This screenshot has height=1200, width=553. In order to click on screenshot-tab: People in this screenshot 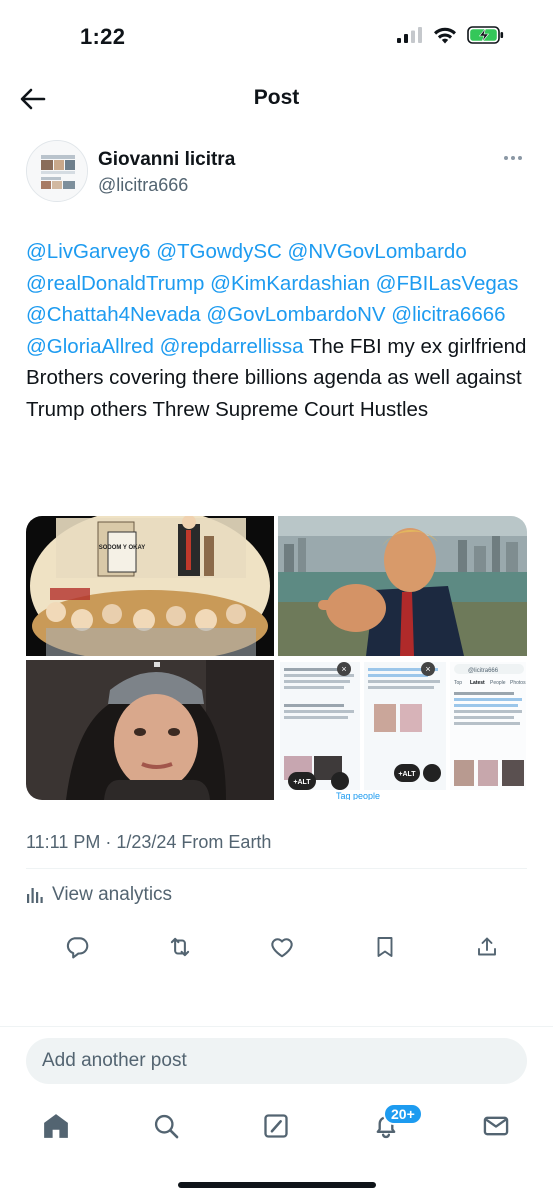, I will do `click(498, 683)`.